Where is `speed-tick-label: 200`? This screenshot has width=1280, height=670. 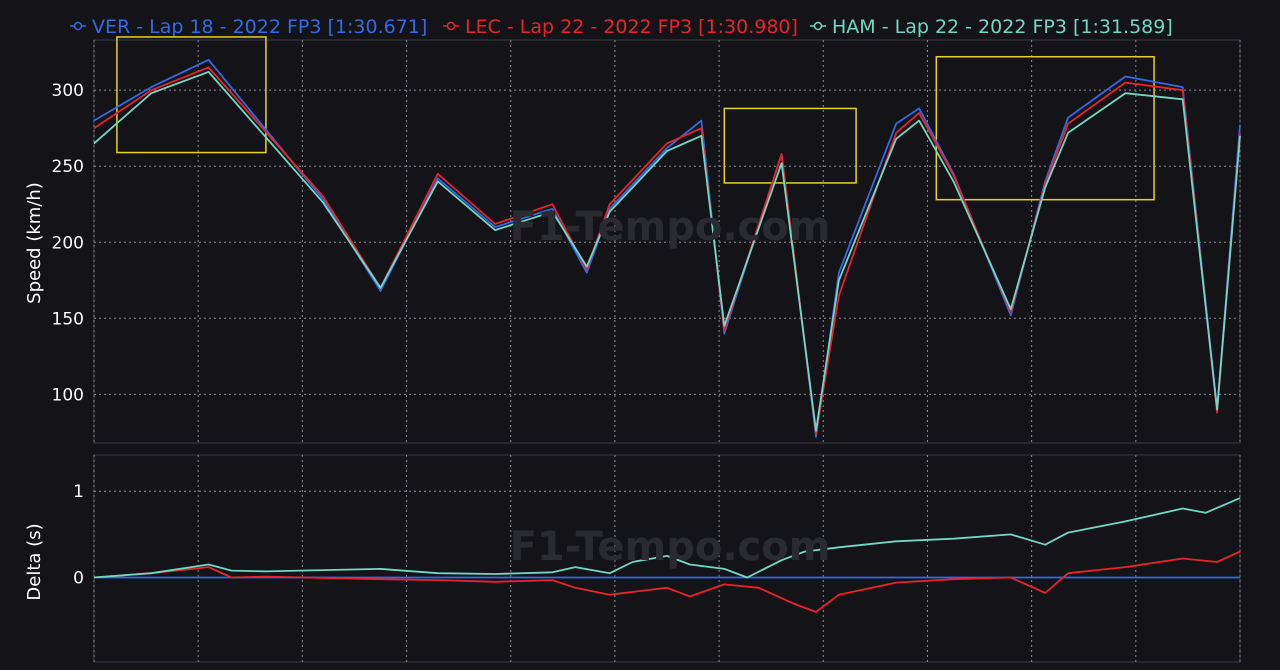 speed-tick-label: 200 is located at coordinates (68, 243).